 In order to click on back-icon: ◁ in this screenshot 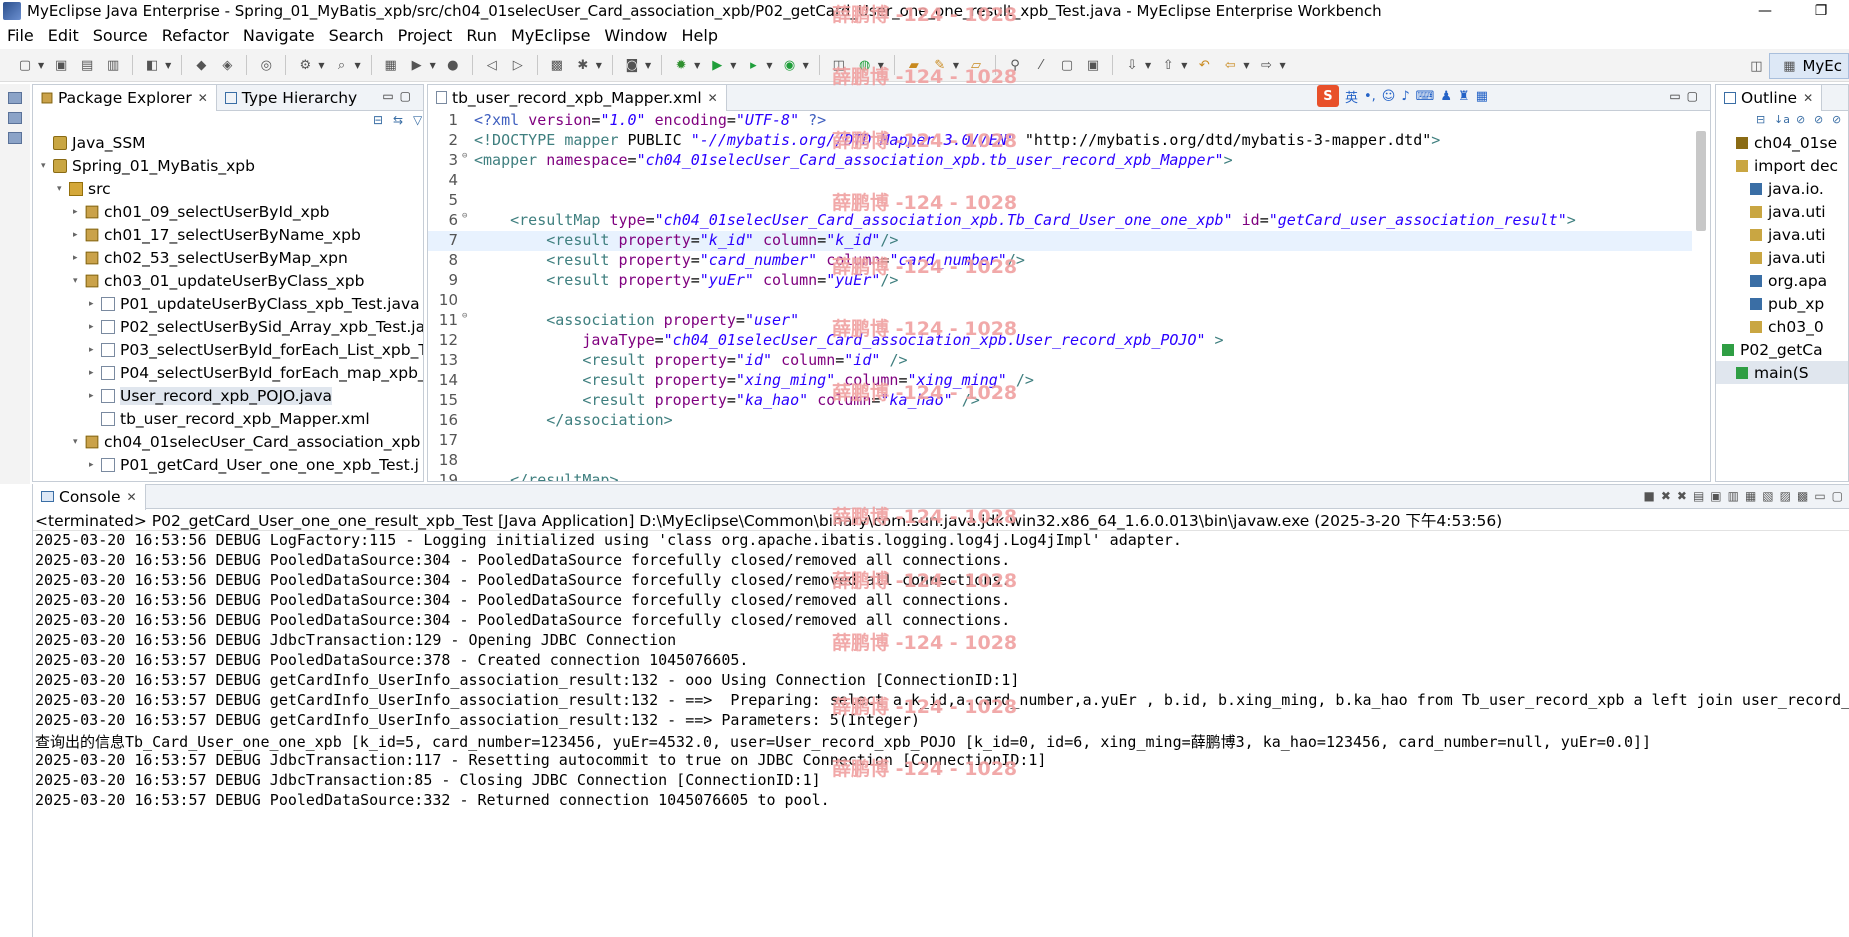, I will do `click(492, 65)`.